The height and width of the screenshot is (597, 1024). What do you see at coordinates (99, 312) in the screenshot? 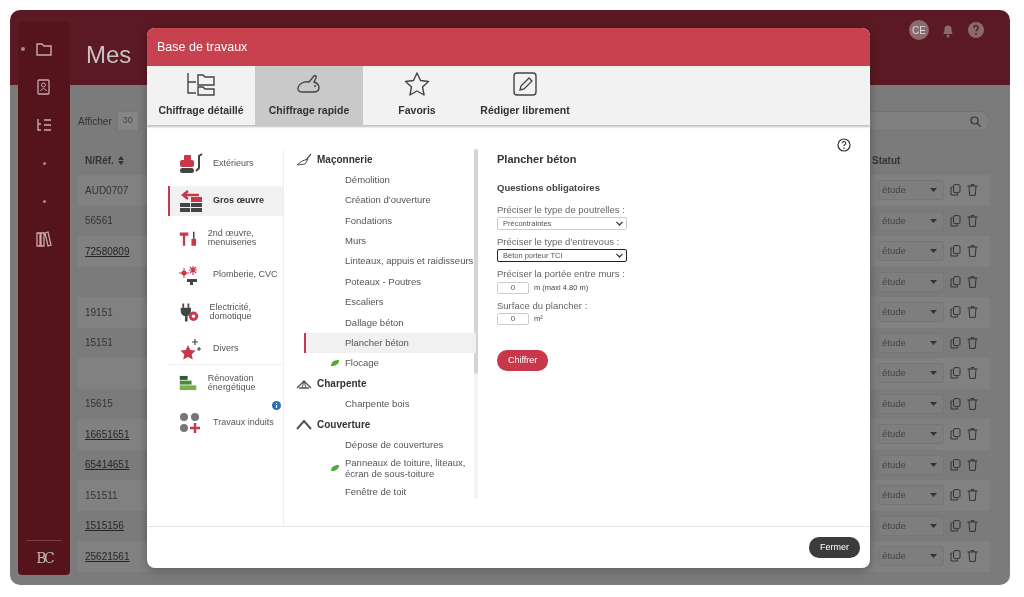
I see `reference-text: 19151` at bounding box center [99, 312].